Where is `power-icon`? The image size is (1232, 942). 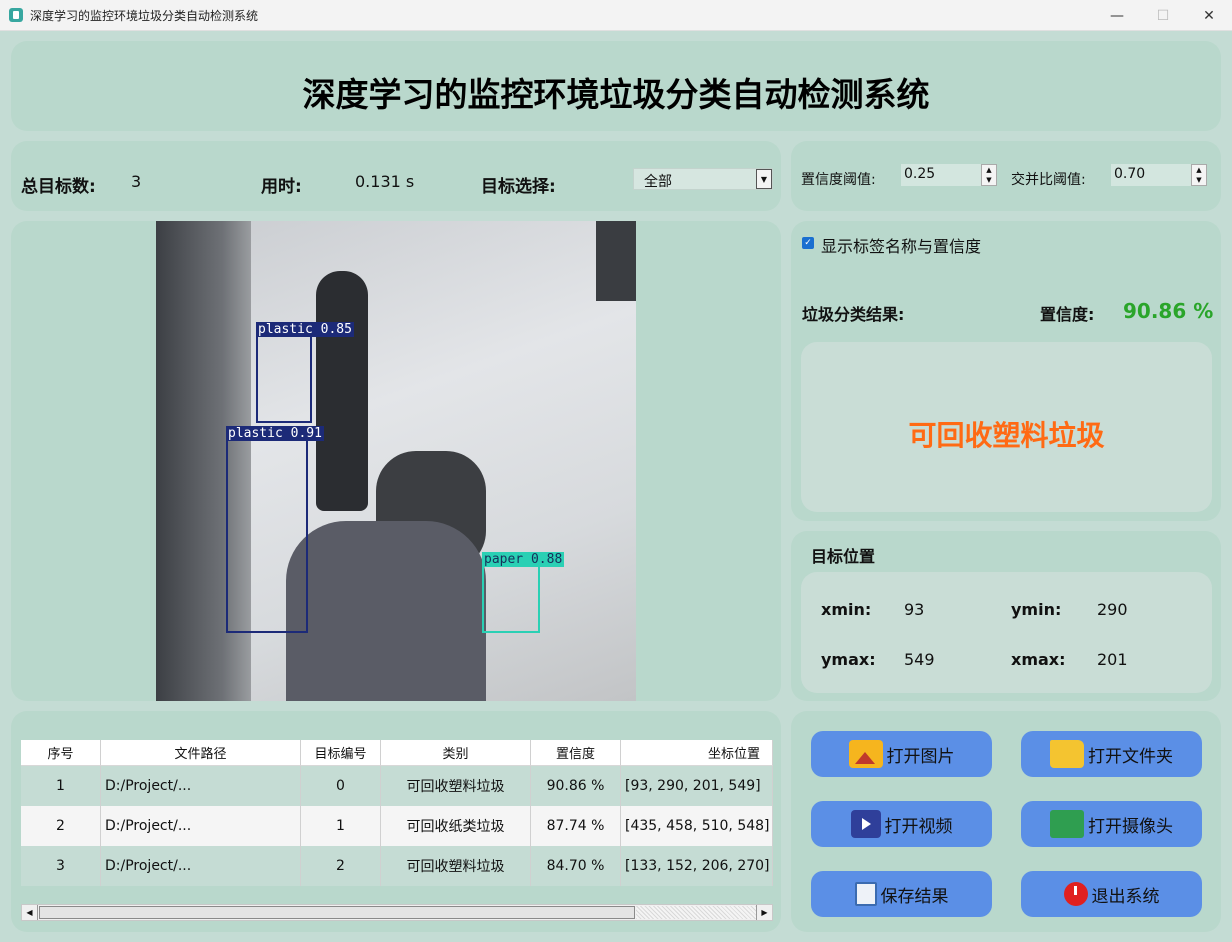 power-icon is located at coordinates (1075, 894).